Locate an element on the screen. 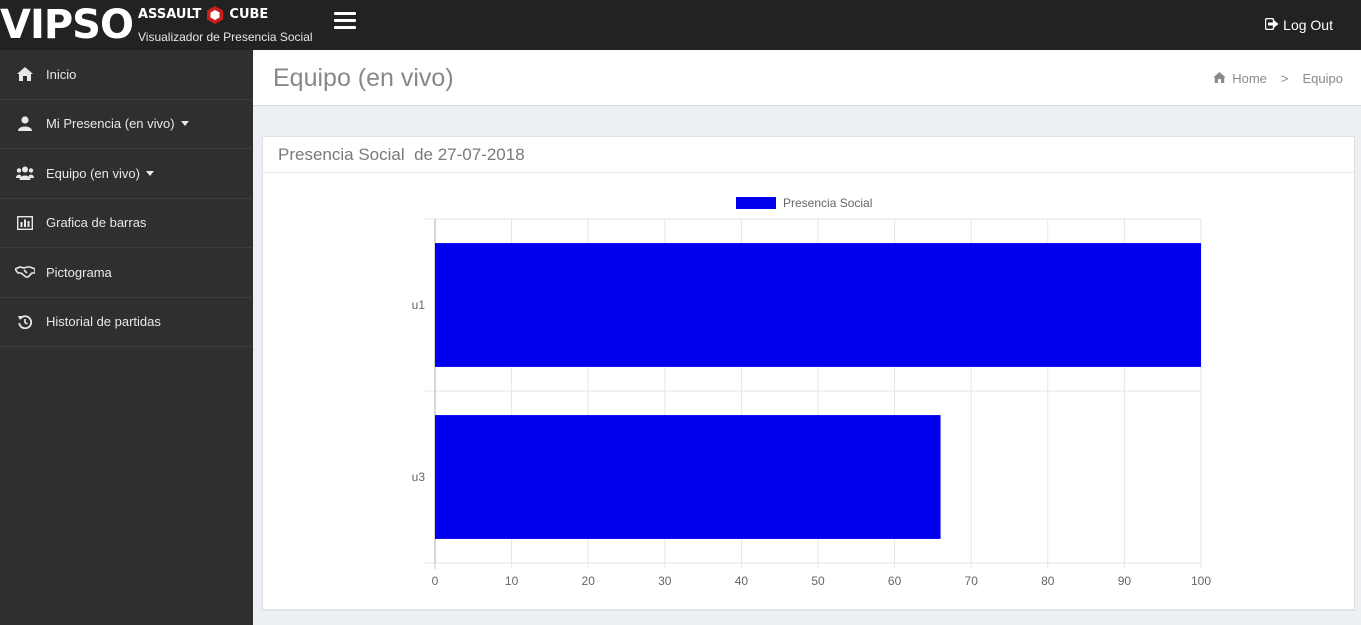 The image size is (1361, 625). sidebar-item-grafica-barras: Grafica de barras is located at coordinates (126, 223).